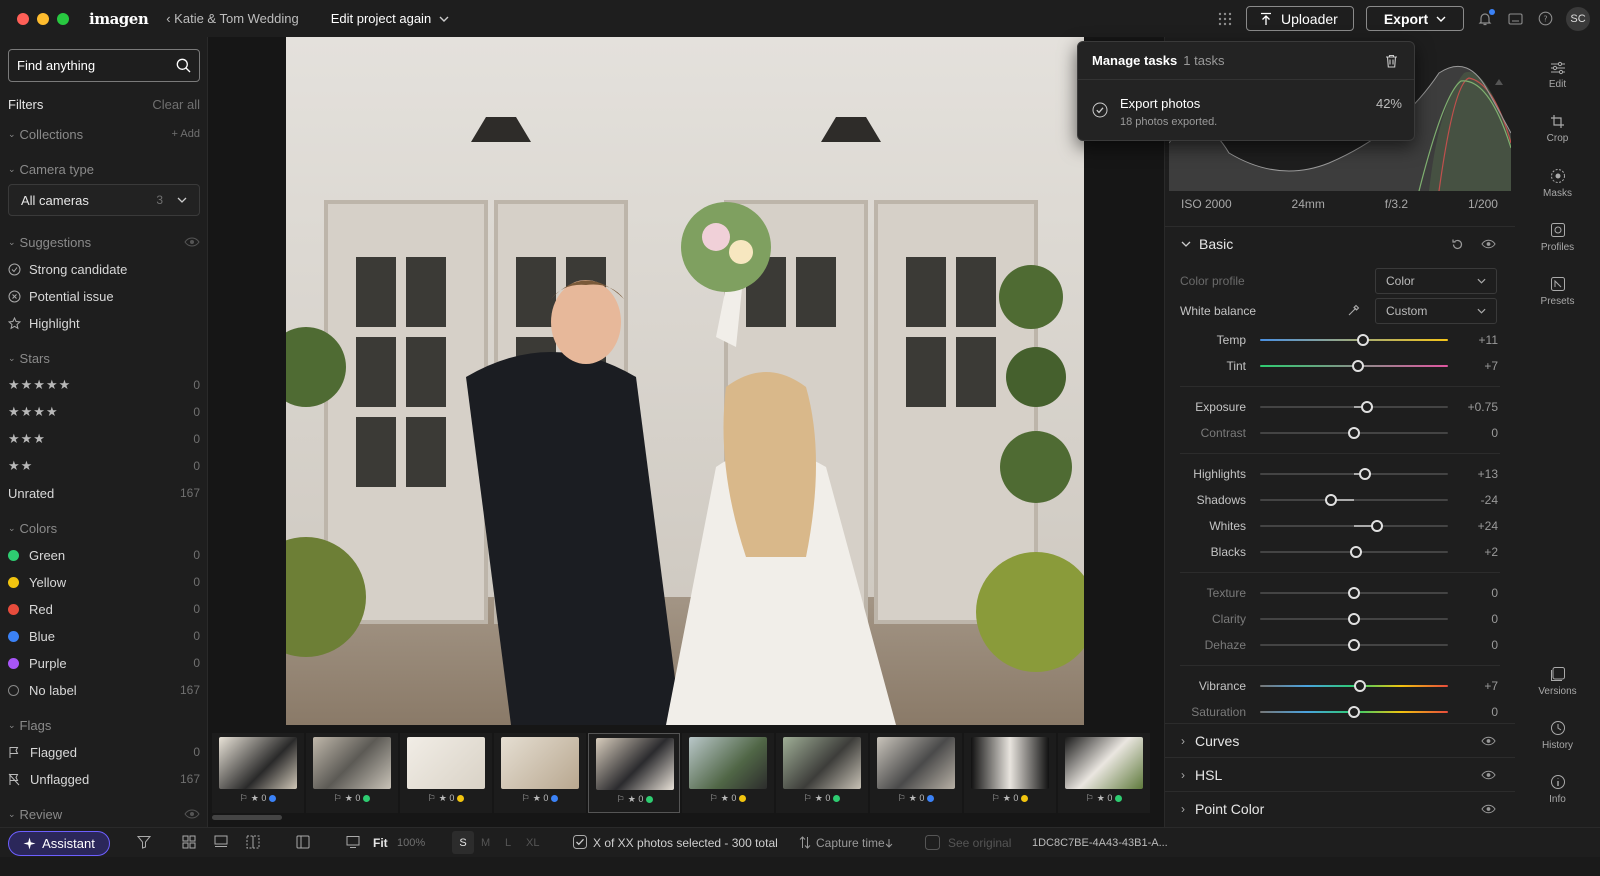  Describe the element at coordinates (1391, 61) in the screenshot. I see `trash-icon` at that location.